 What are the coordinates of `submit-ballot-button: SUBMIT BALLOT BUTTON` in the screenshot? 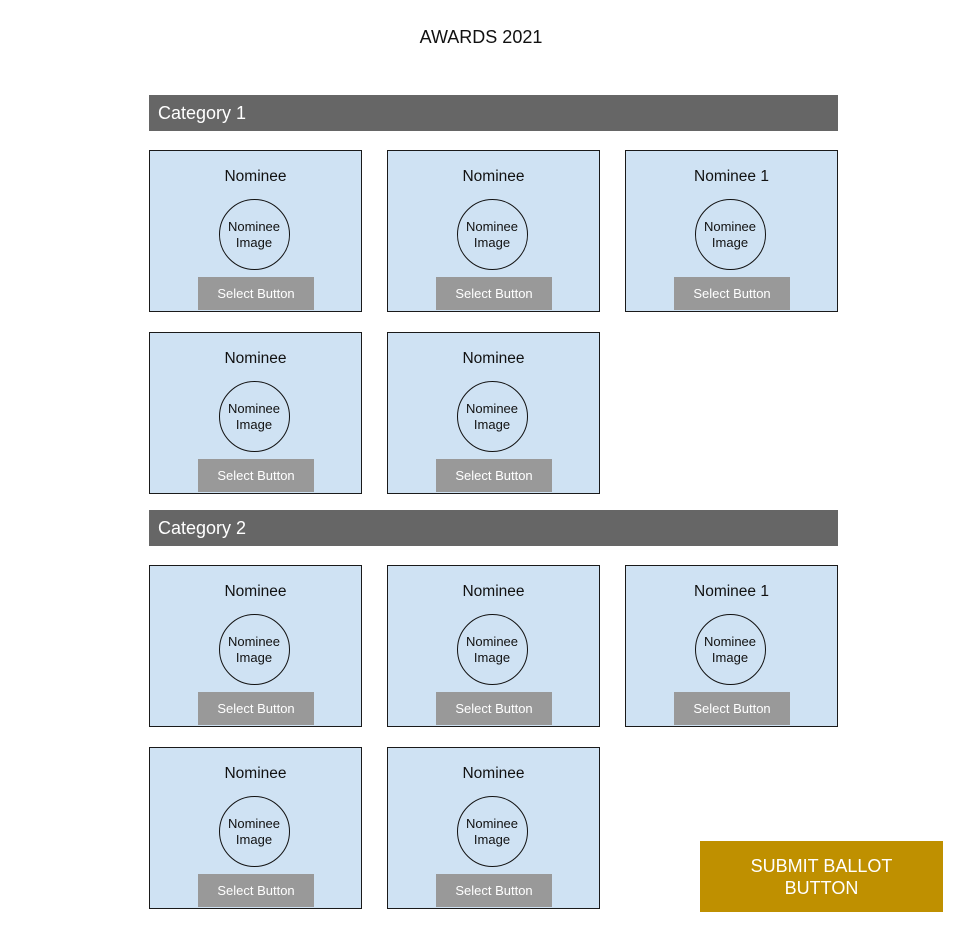 It's located at (821, 876).